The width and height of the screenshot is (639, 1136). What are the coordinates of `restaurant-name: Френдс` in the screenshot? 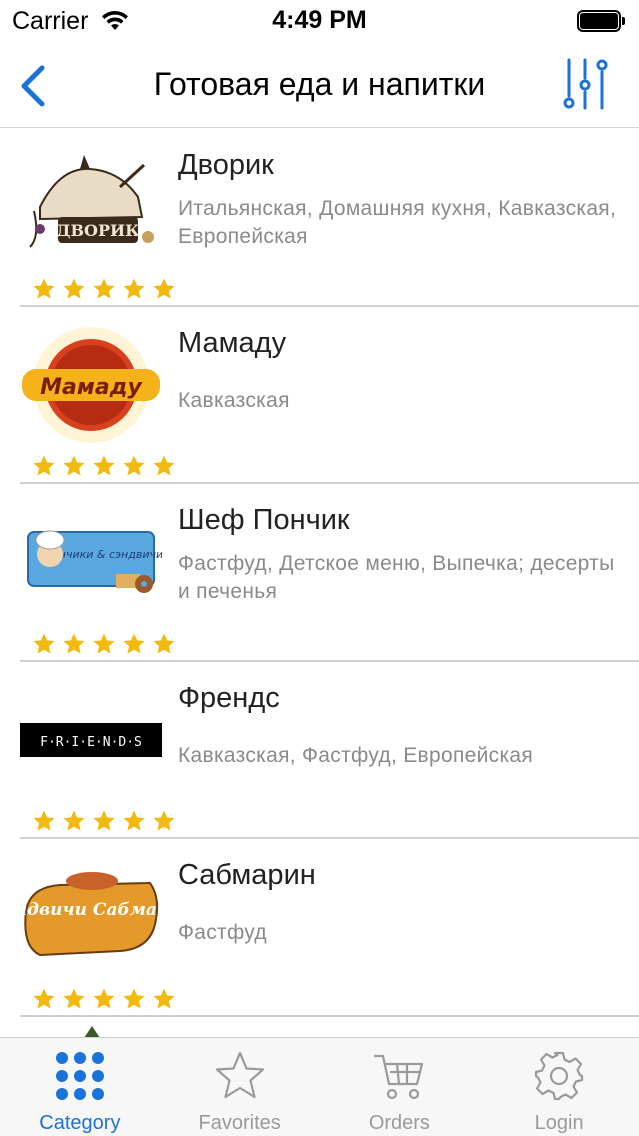 It's located at (229, 697).